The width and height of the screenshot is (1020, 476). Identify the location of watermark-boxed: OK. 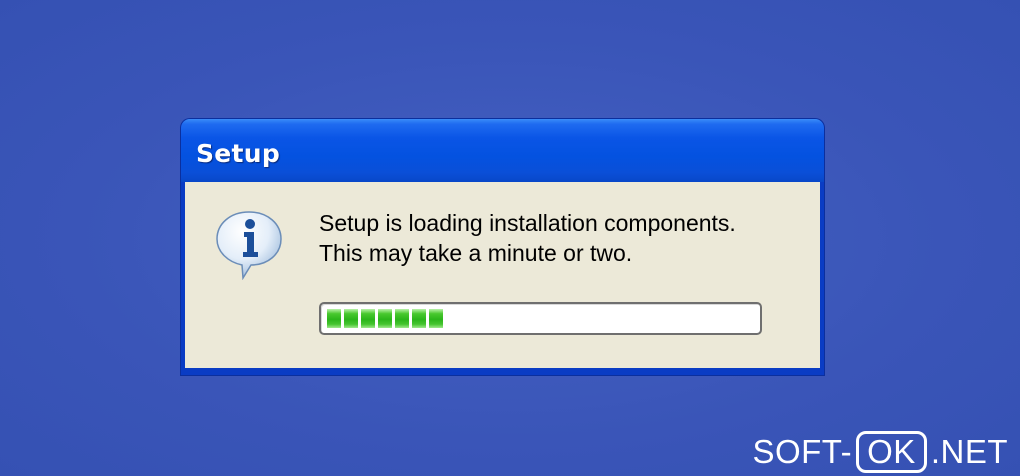
(891, 452).